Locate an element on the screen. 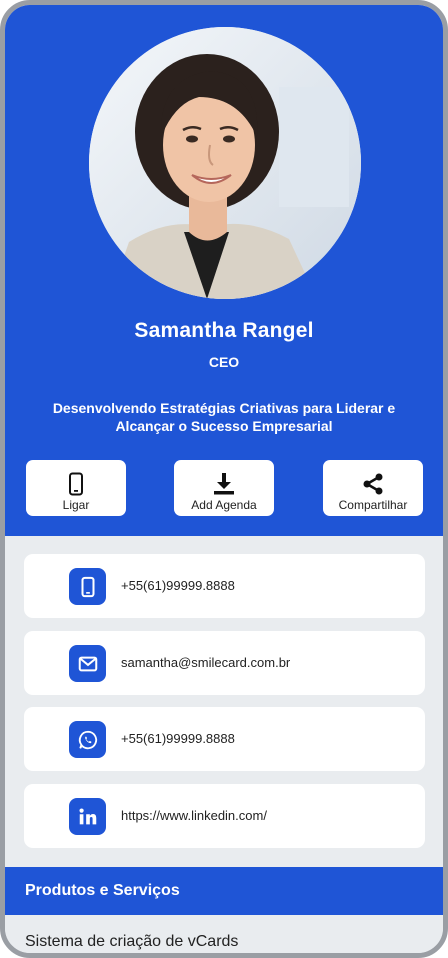 The height and width of the screenshot is (958, 448). profile-role: CEO is located at coordinates (224, 362).